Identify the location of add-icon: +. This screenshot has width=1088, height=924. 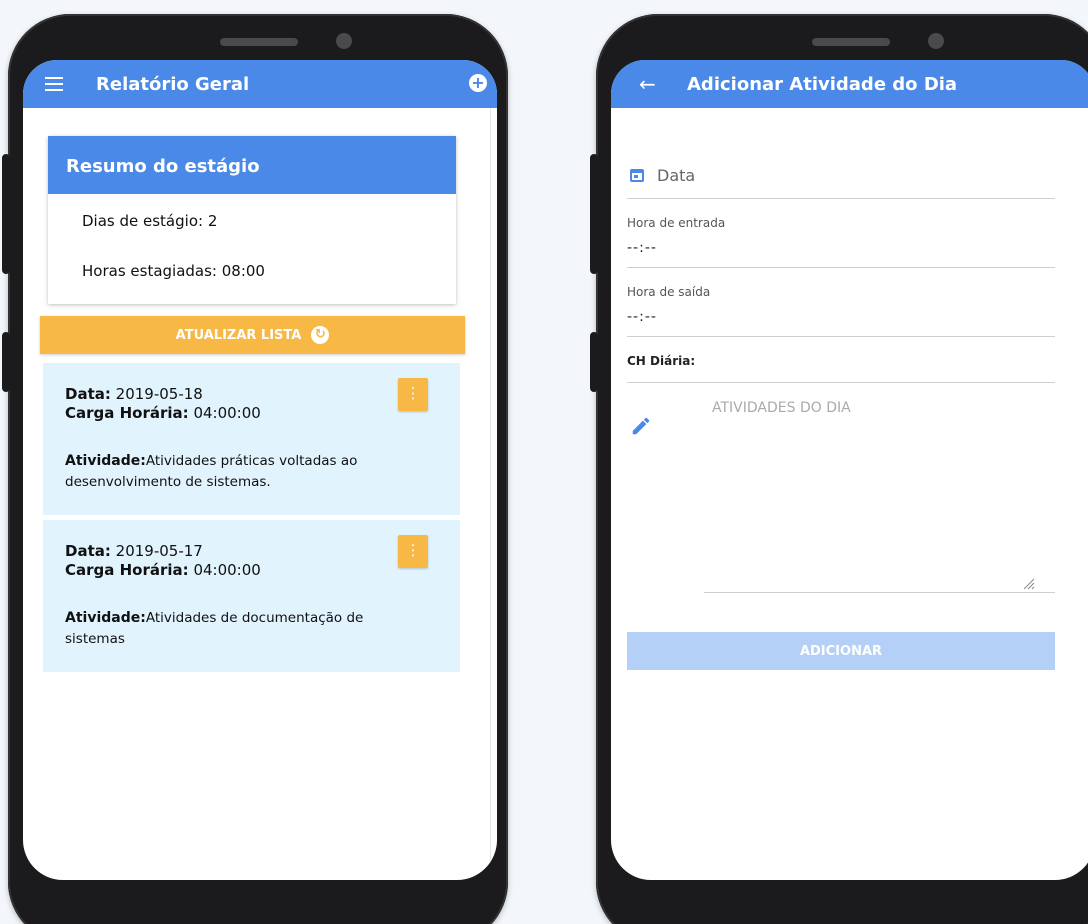
(478, 83).